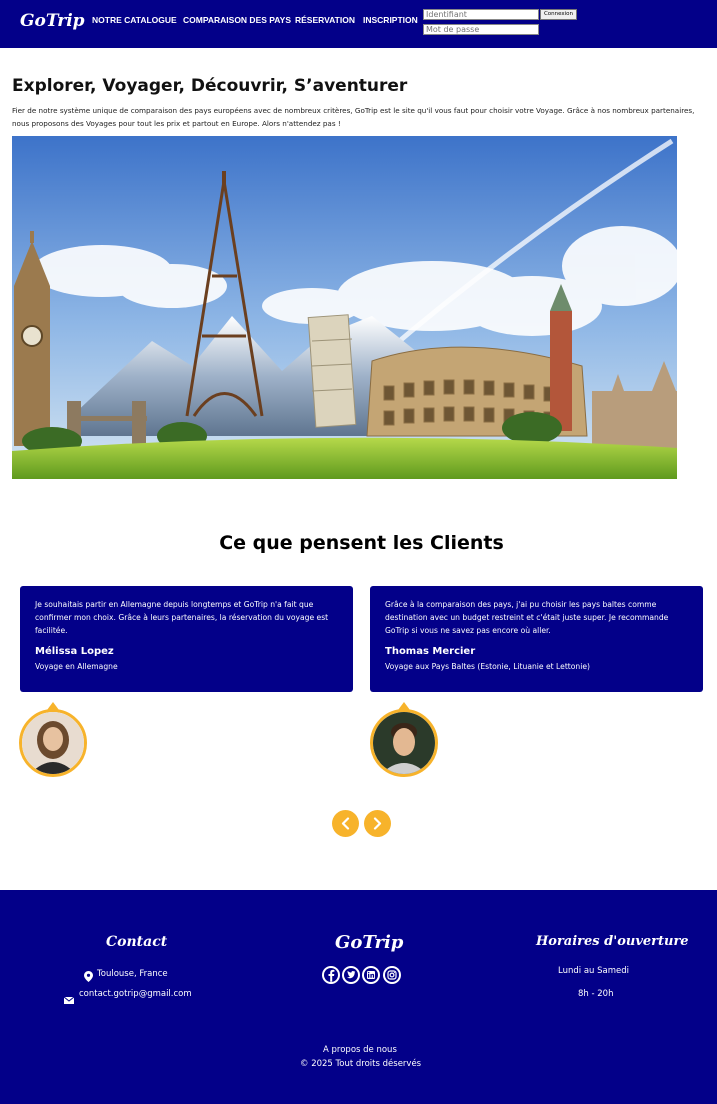  I want to click on woman-avatar-icon, so click(53, 743).